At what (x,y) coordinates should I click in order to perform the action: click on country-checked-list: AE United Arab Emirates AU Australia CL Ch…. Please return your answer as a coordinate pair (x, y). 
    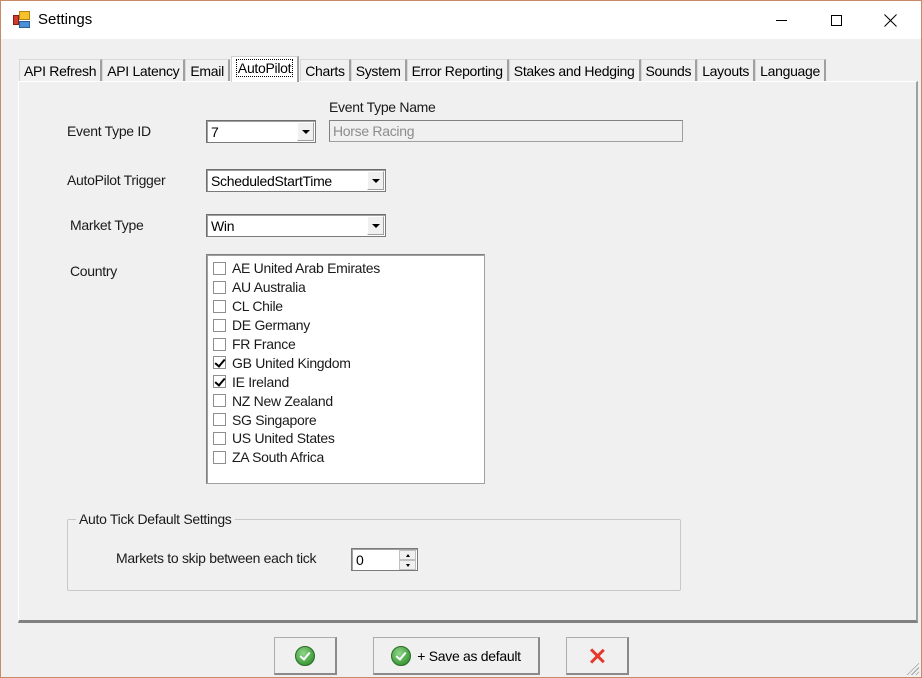
    Looking at the image, I should click on (345, 369).